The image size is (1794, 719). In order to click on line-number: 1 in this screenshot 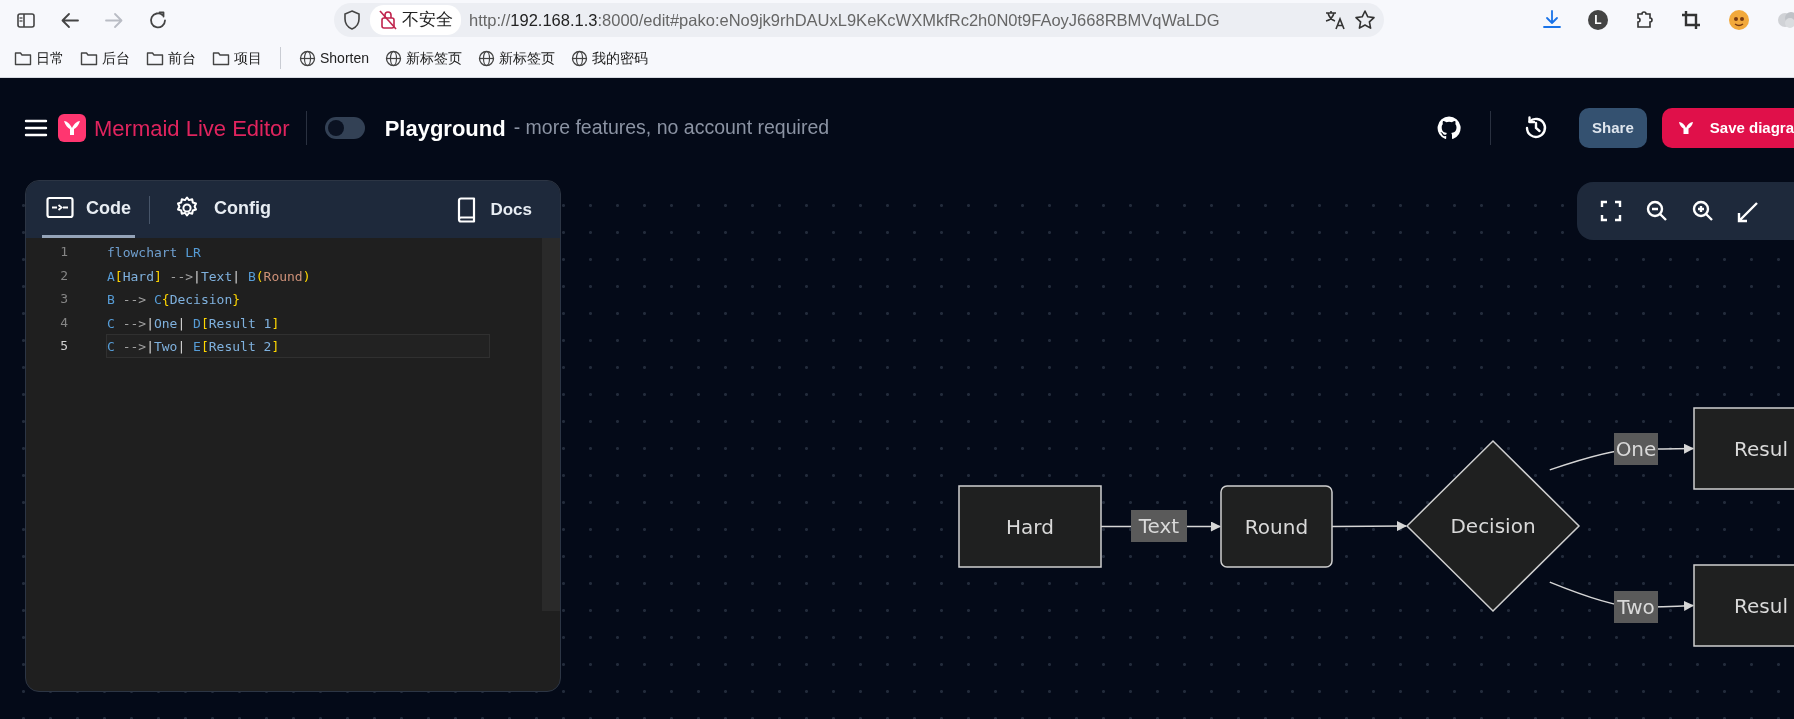, I will do `click(63, 252)`.